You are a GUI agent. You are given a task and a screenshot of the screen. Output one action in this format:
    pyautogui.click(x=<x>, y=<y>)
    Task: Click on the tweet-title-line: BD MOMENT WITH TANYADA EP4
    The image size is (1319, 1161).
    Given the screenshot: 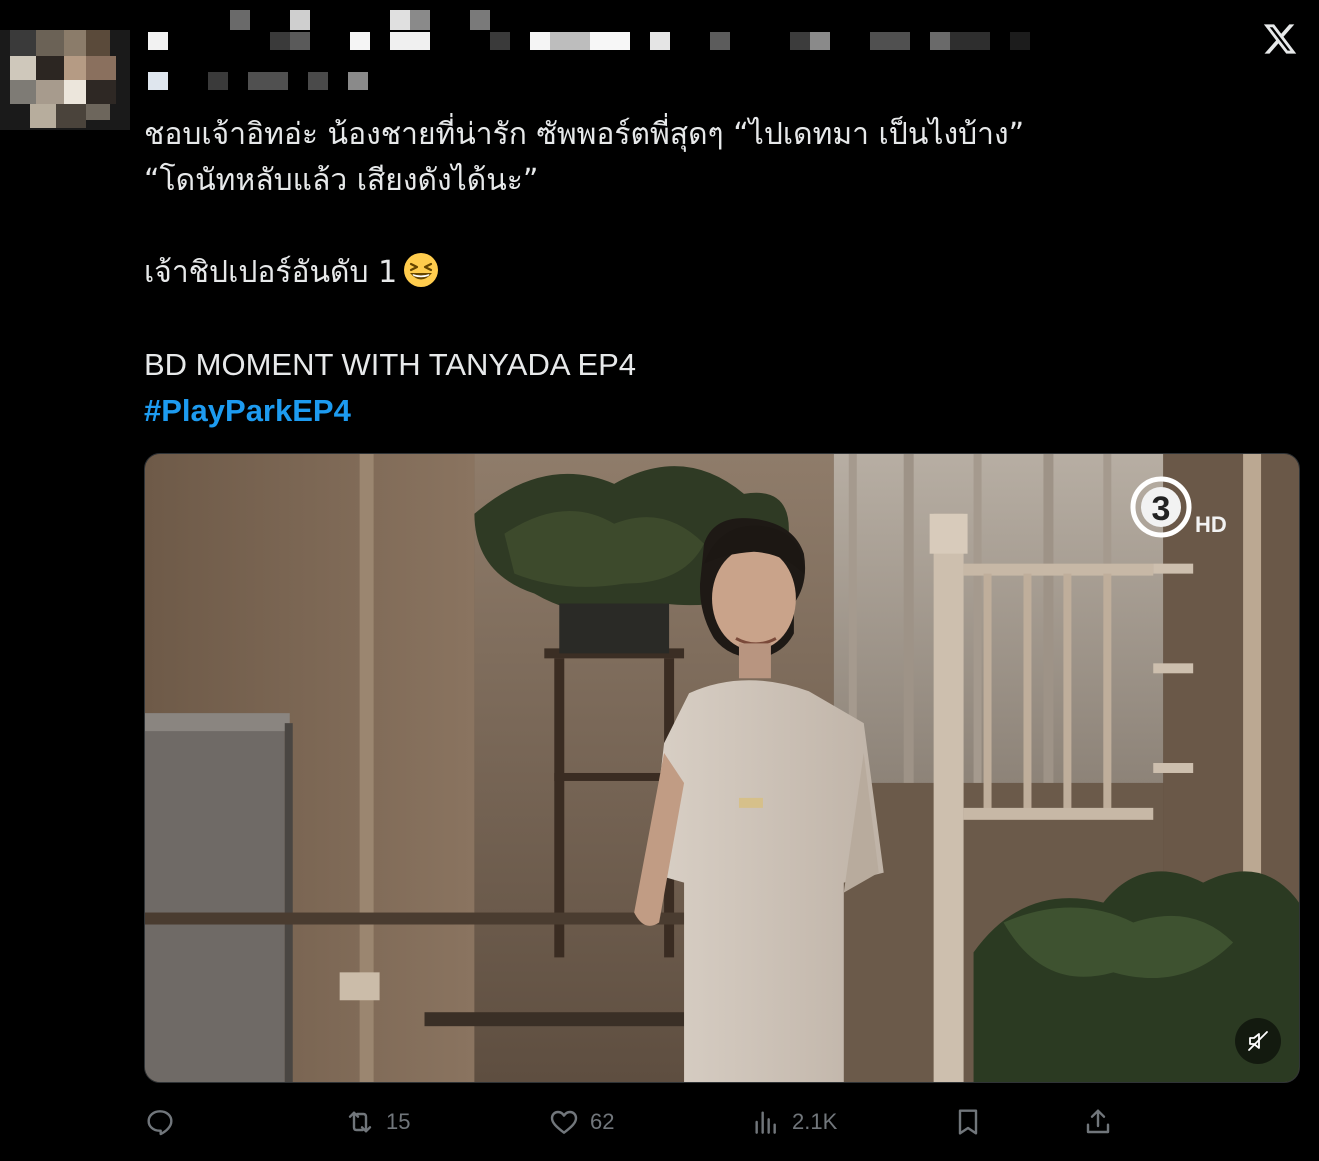 What is the action you would take?
    pyautogui.click(x=390, y=364)
    